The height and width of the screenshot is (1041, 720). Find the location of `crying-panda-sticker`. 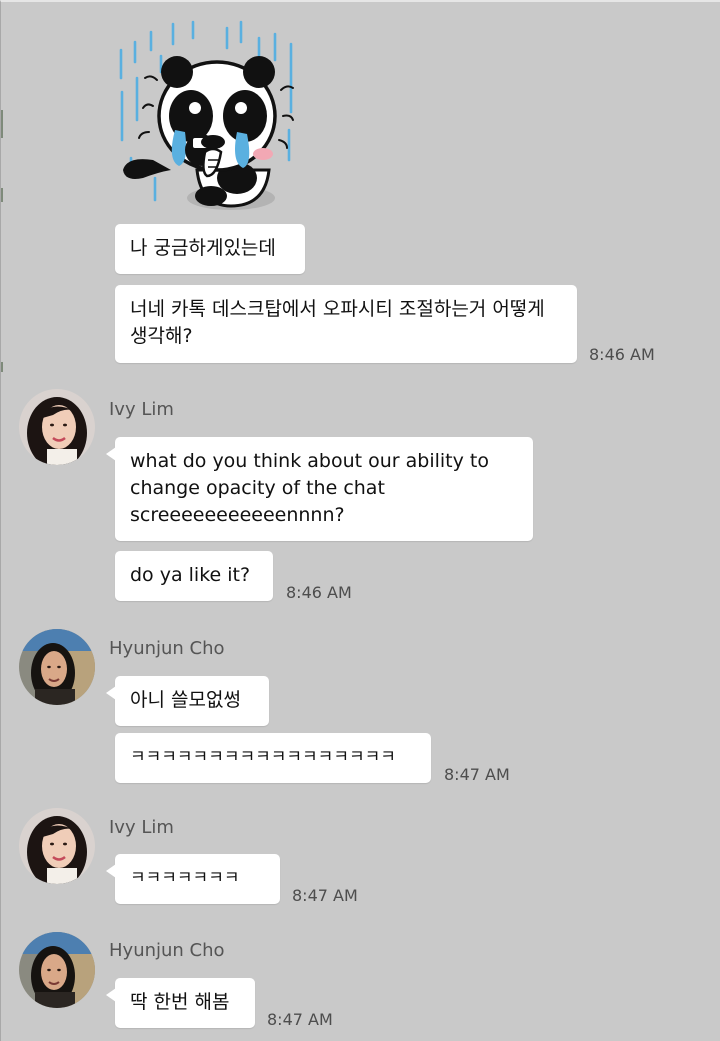

crying-panda-sticker is located at coordinates (208, 118).